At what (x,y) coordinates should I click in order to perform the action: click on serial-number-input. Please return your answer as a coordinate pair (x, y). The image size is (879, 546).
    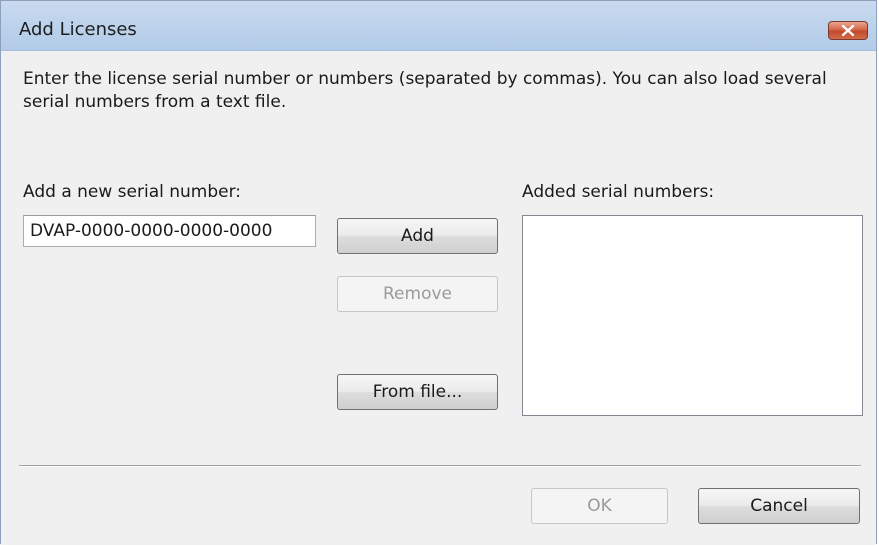
    Looking at the image, I should click on (169, 231).